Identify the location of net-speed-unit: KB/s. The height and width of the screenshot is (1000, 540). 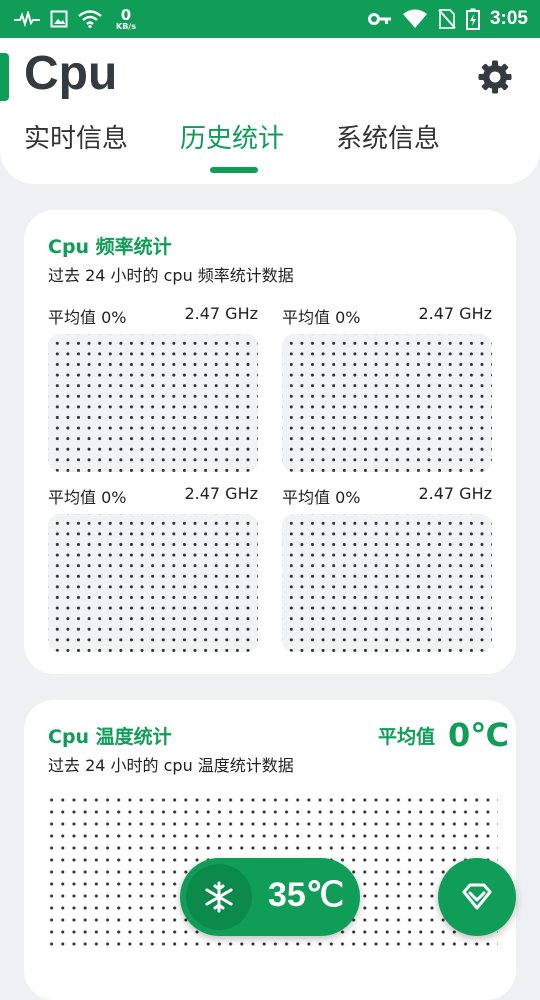
(126, 26).